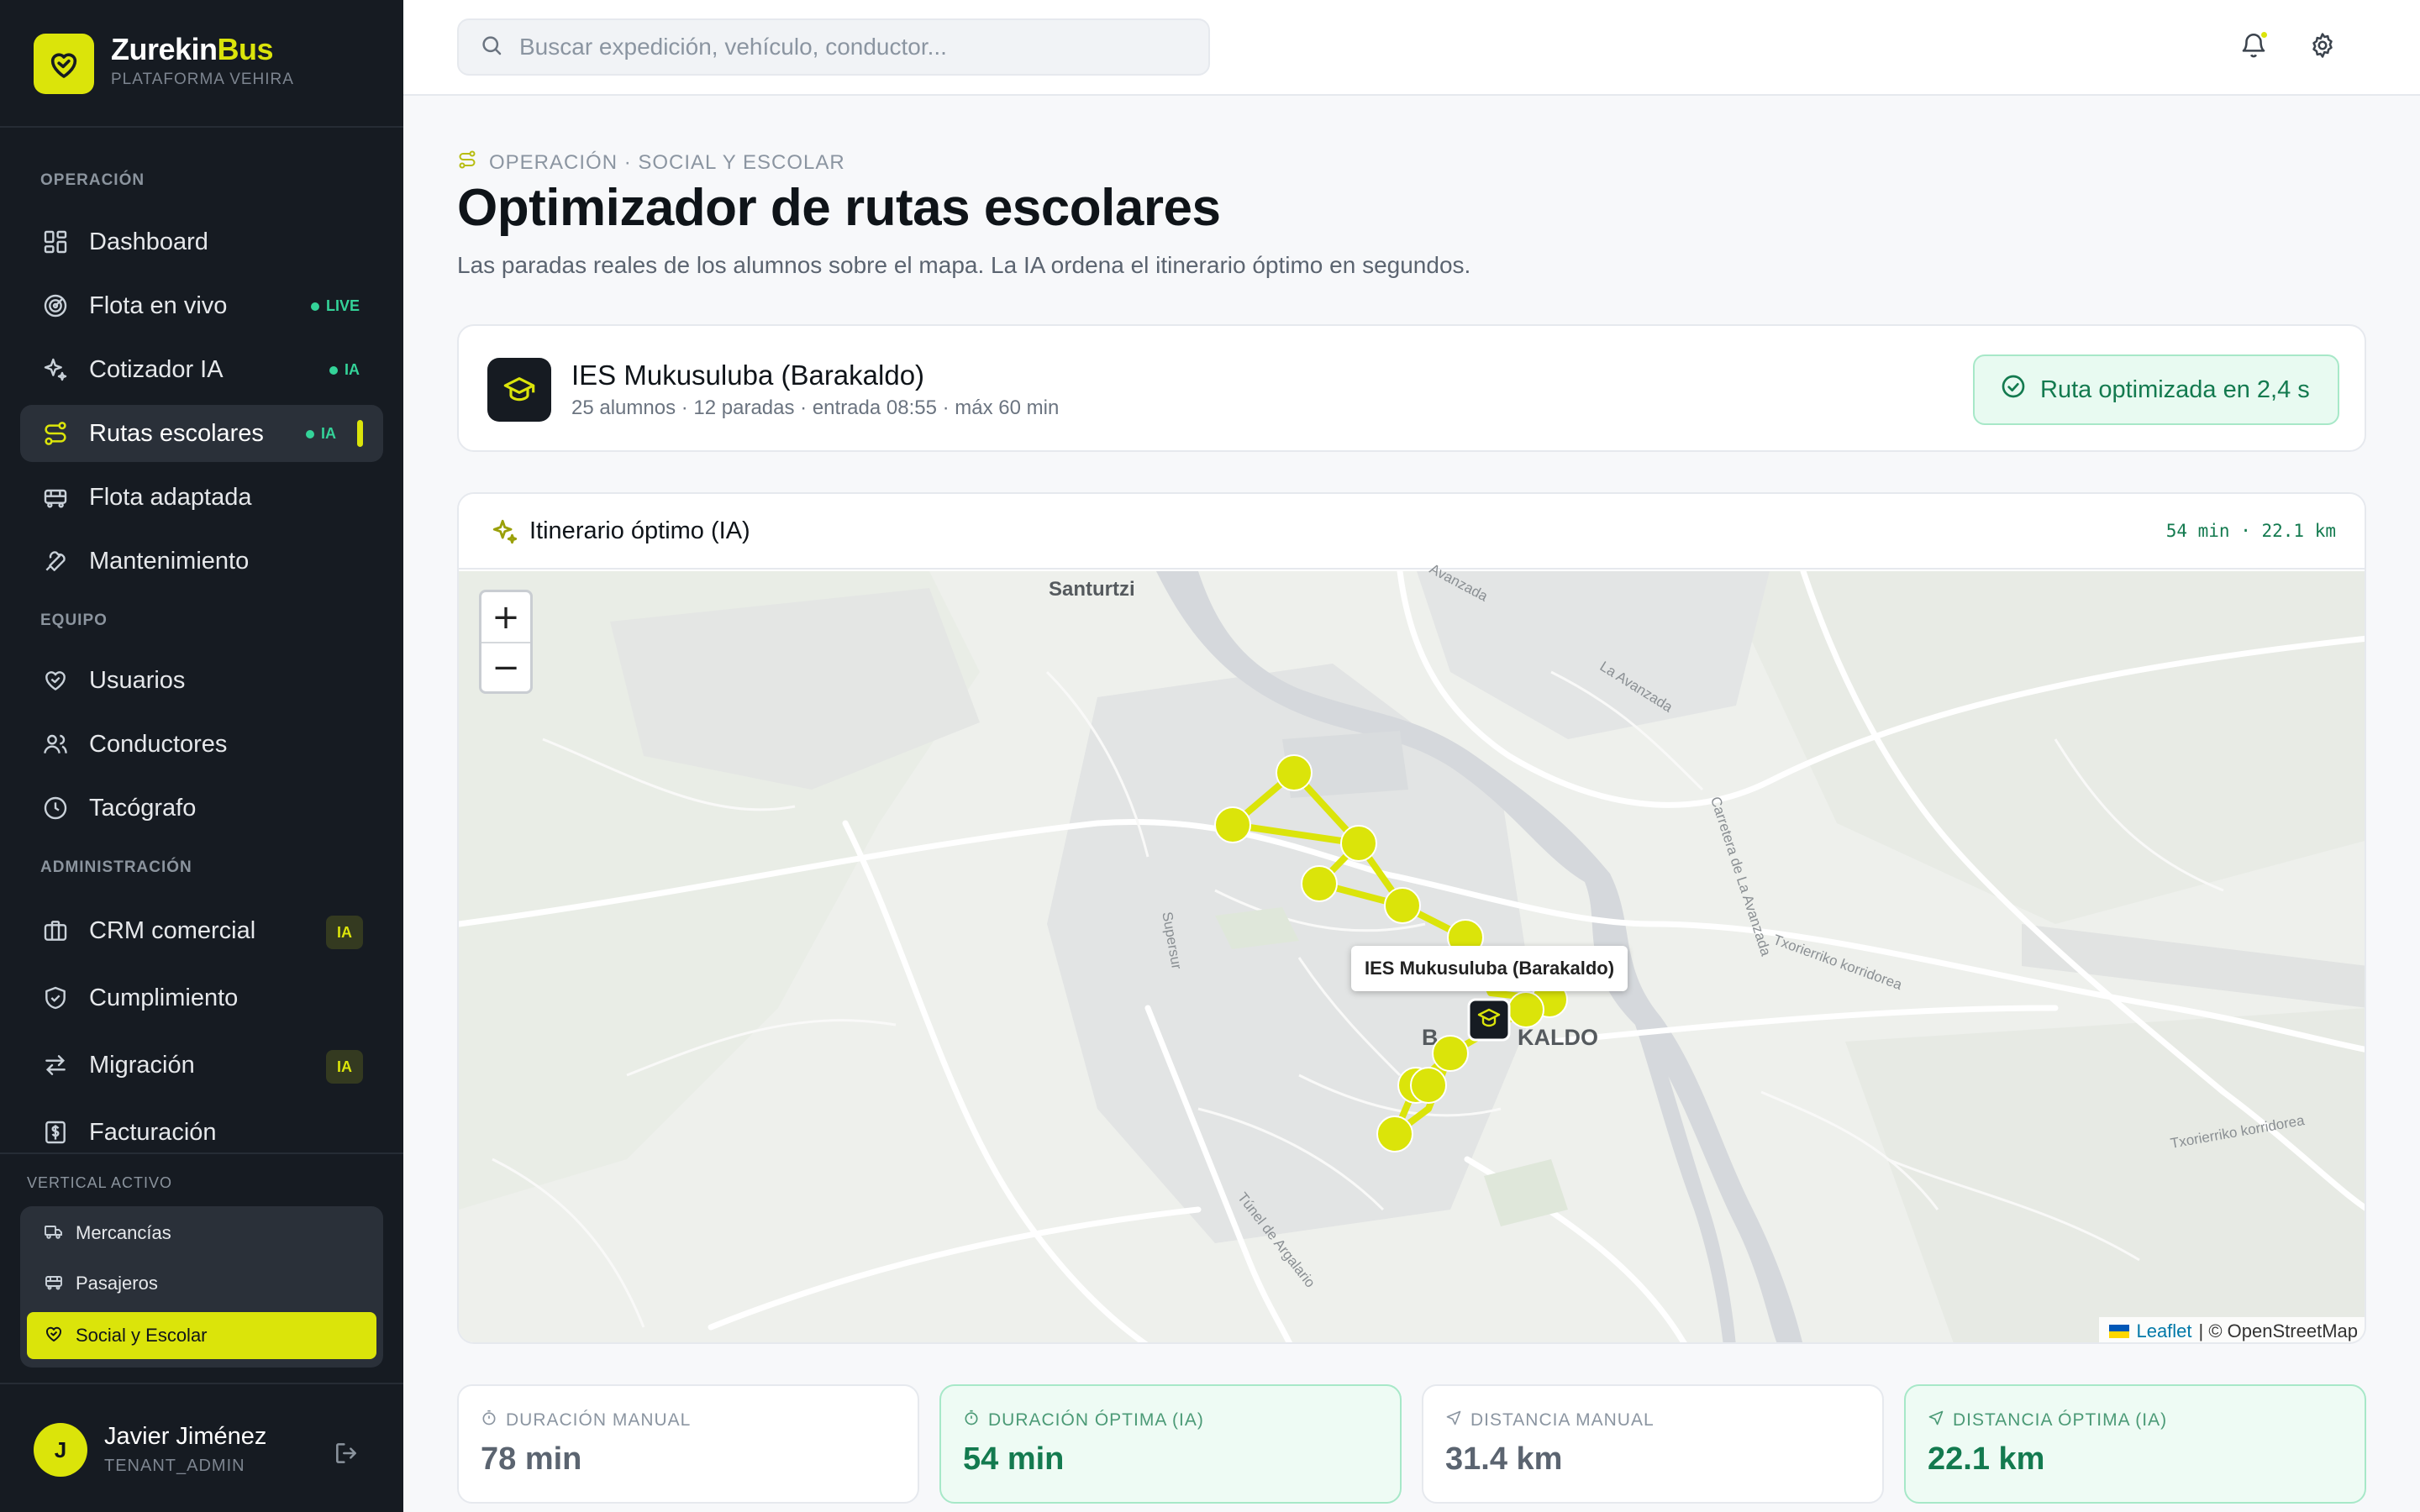 The width and height of the screenshot is (2420, 1512). I want to click on vertical-pasajeros: Pasajeros, so click(202, 1283).